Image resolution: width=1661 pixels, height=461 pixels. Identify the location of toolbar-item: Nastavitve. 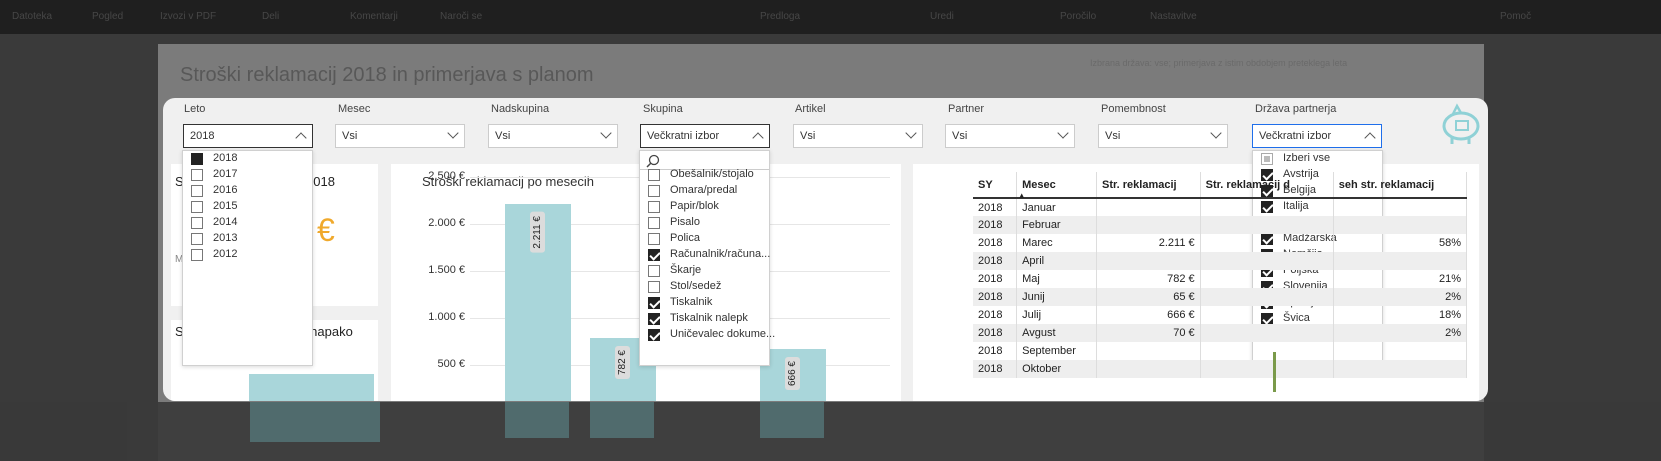
(1173, 16).